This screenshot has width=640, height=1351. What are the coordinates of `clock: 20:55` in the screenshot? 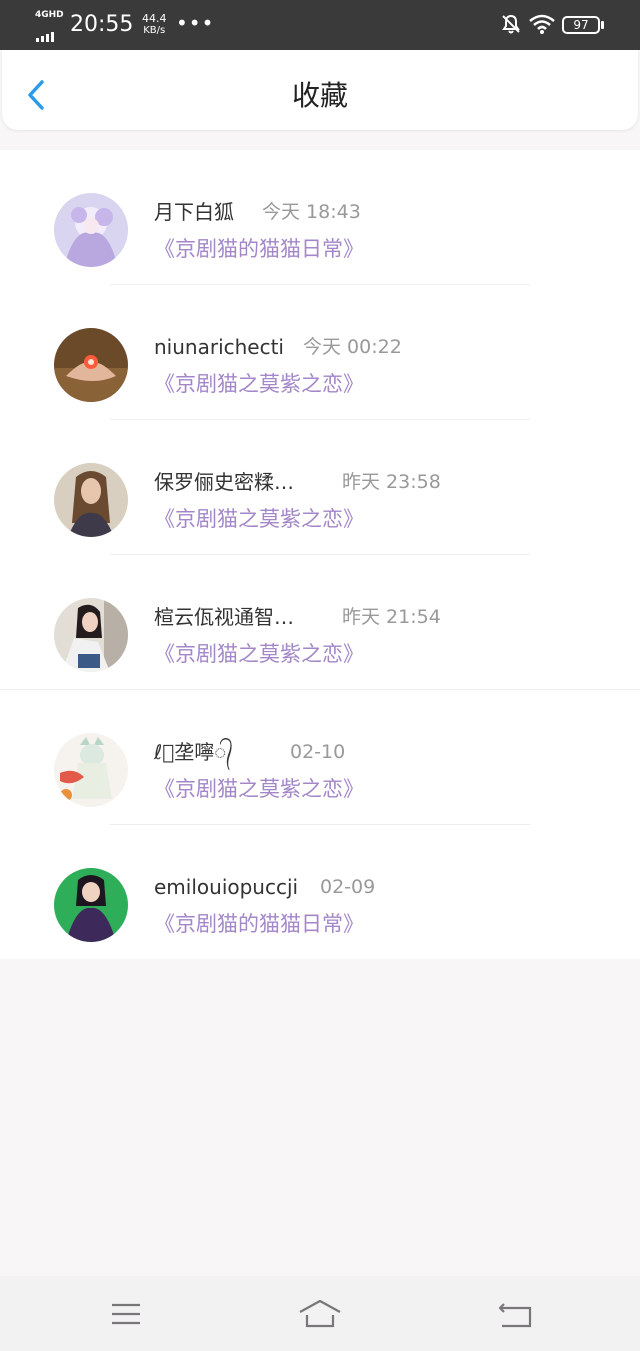 It's located at (102, 24).